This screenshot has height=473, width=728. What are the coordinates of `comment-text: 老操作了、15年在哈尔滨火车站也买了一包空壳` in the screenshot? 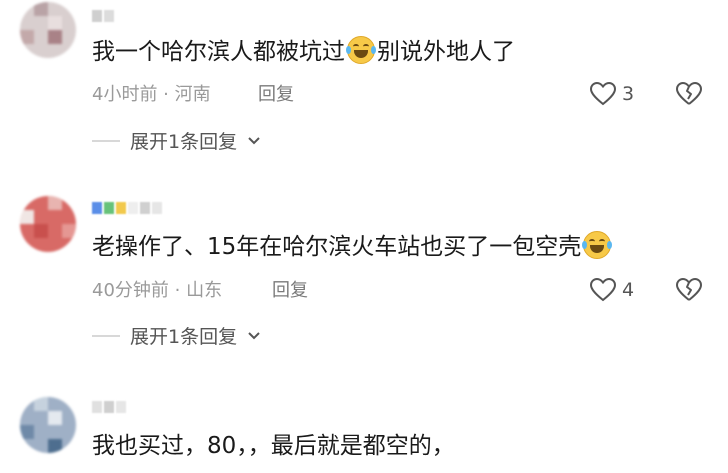 It's located at (352, 246).